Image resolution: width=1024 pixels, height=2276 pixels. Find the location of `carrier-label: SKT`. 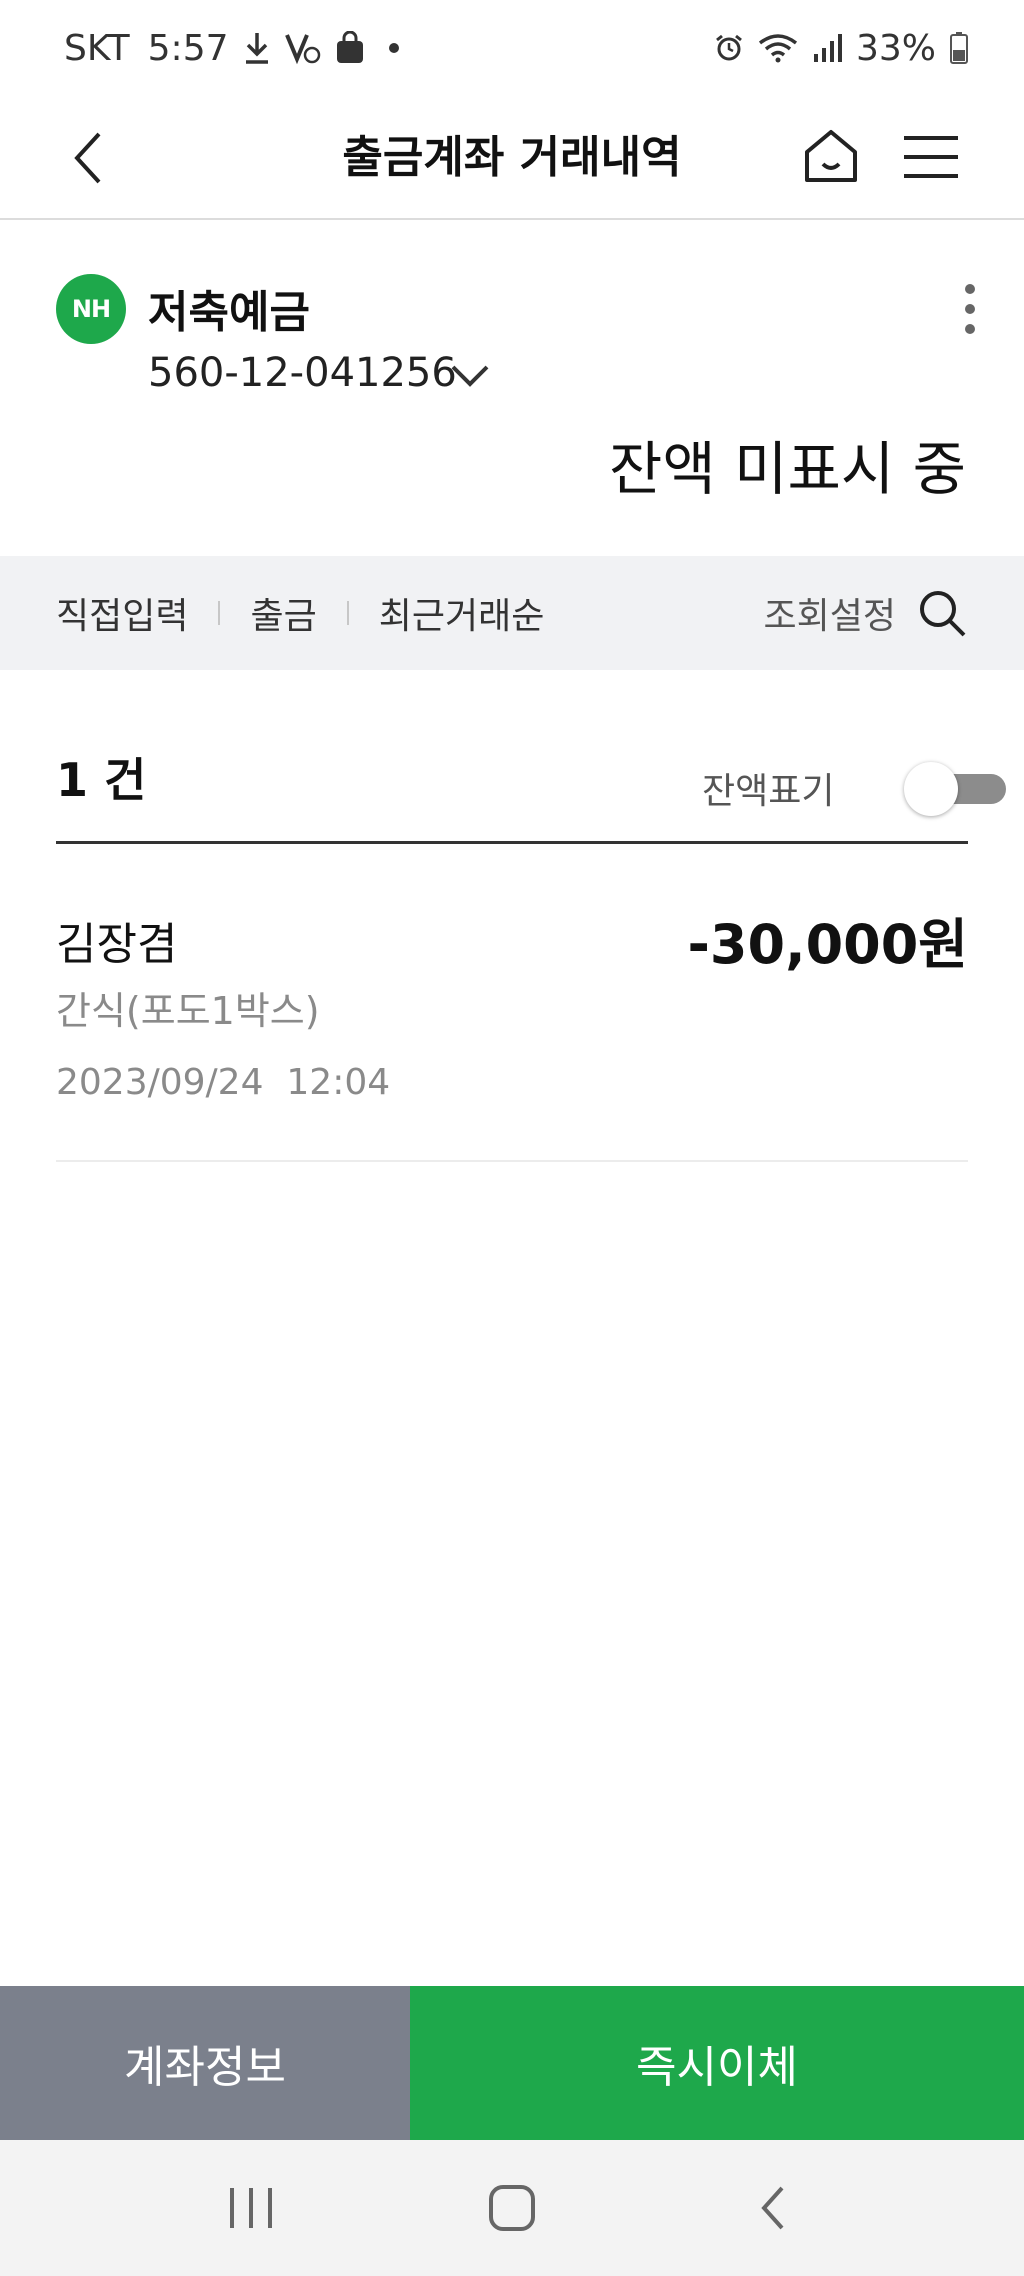

carrier-label: SKT is located at coordinates (97, 48).